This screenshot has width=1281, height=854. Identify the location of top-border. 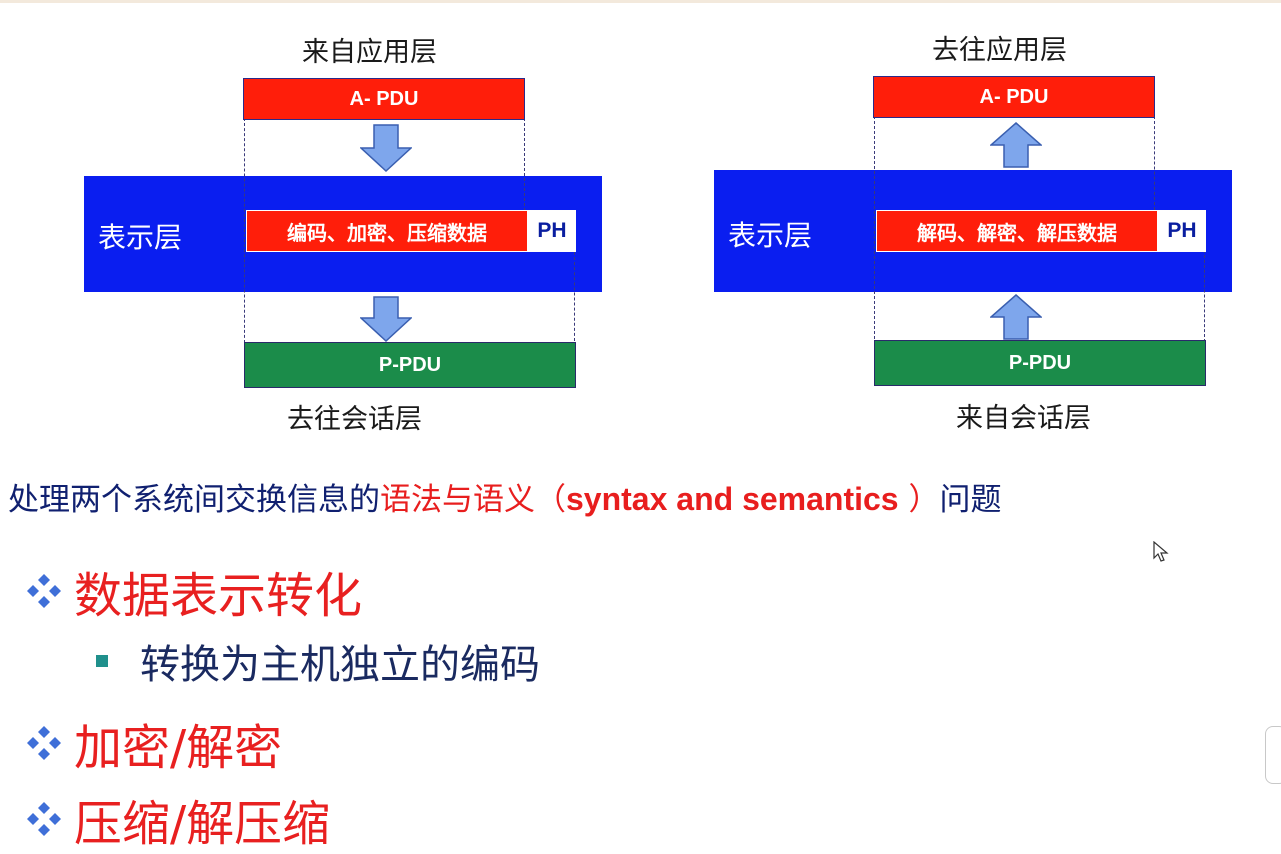
(640, 1).